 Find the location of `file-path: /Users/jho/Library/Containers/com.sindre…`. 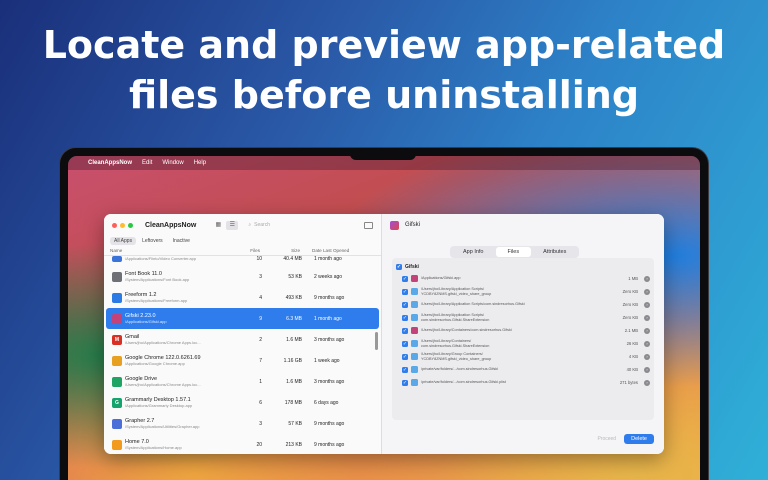

file-path: /Users/jho/Library/Containers/com.sindre… is located at coordinates (466, 330).